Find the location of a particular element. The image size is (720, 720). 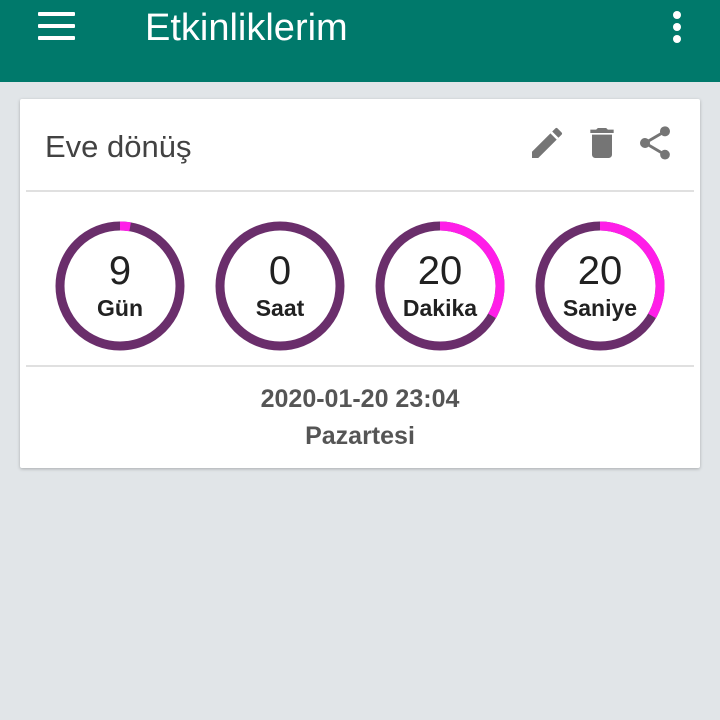

countdown-days: 9 Gün is located at coordinates (120, 286).